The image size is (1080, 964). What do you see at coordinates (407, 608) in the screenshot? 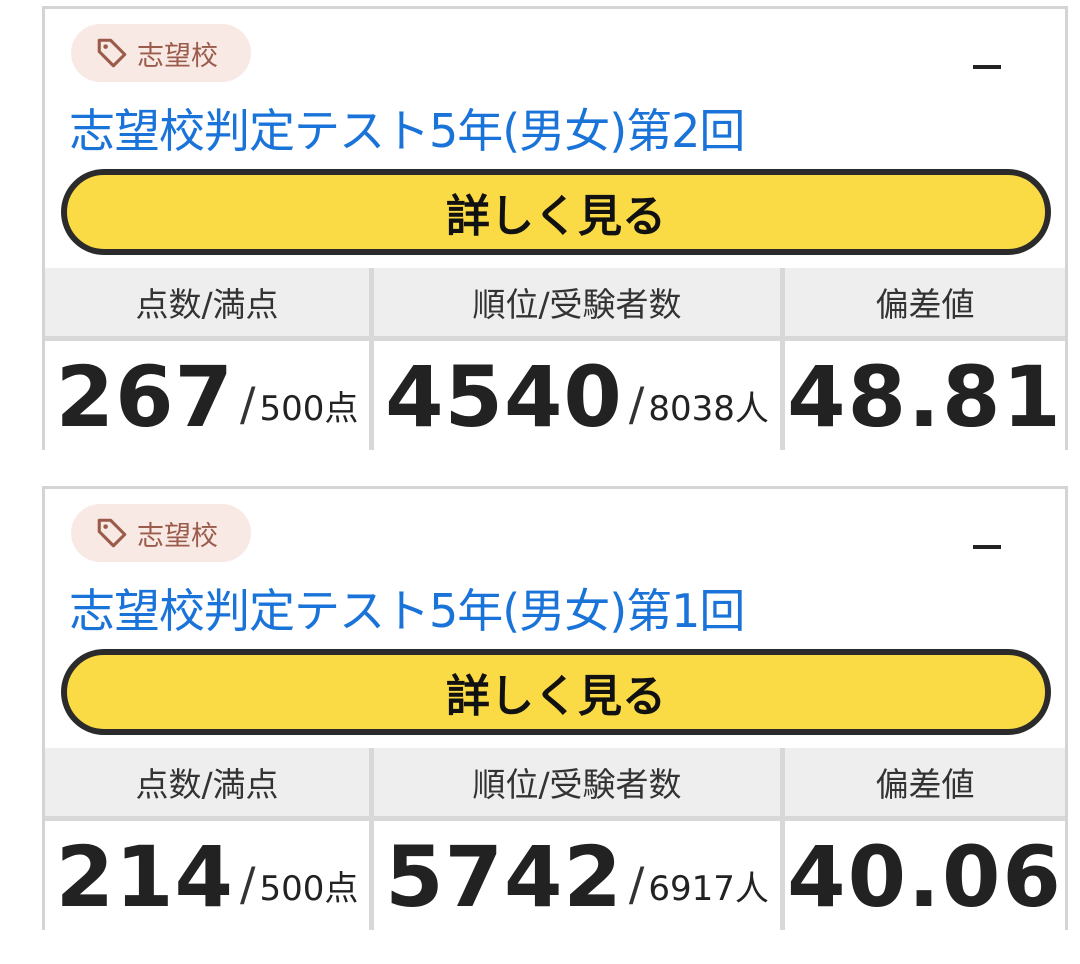
I see `exam-title: 志望校判定テスト5年(男女)第1回` at bounding box center [407, 608].